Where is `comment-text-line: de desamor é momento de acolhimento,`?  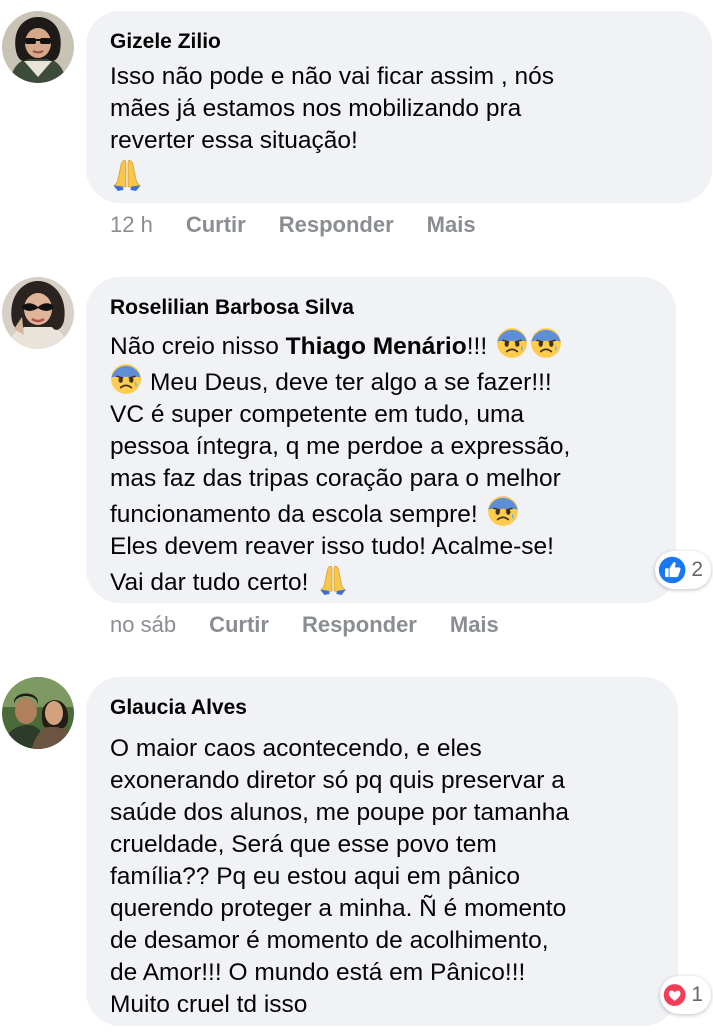
comment-text-line: de desamor é momento de acolhimento, is located at coordinates (329, 940).